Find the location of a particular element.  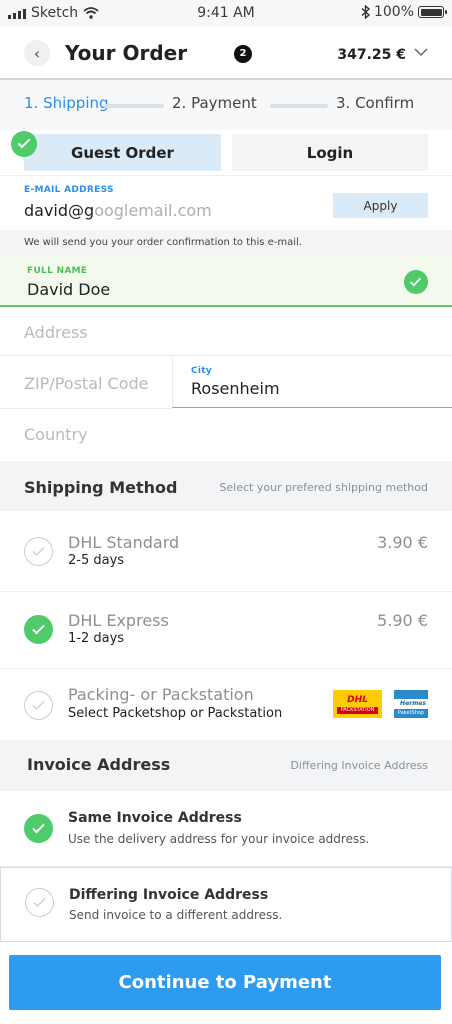

chevron-left-icon: ‹ is located at coordinates (37, 53).